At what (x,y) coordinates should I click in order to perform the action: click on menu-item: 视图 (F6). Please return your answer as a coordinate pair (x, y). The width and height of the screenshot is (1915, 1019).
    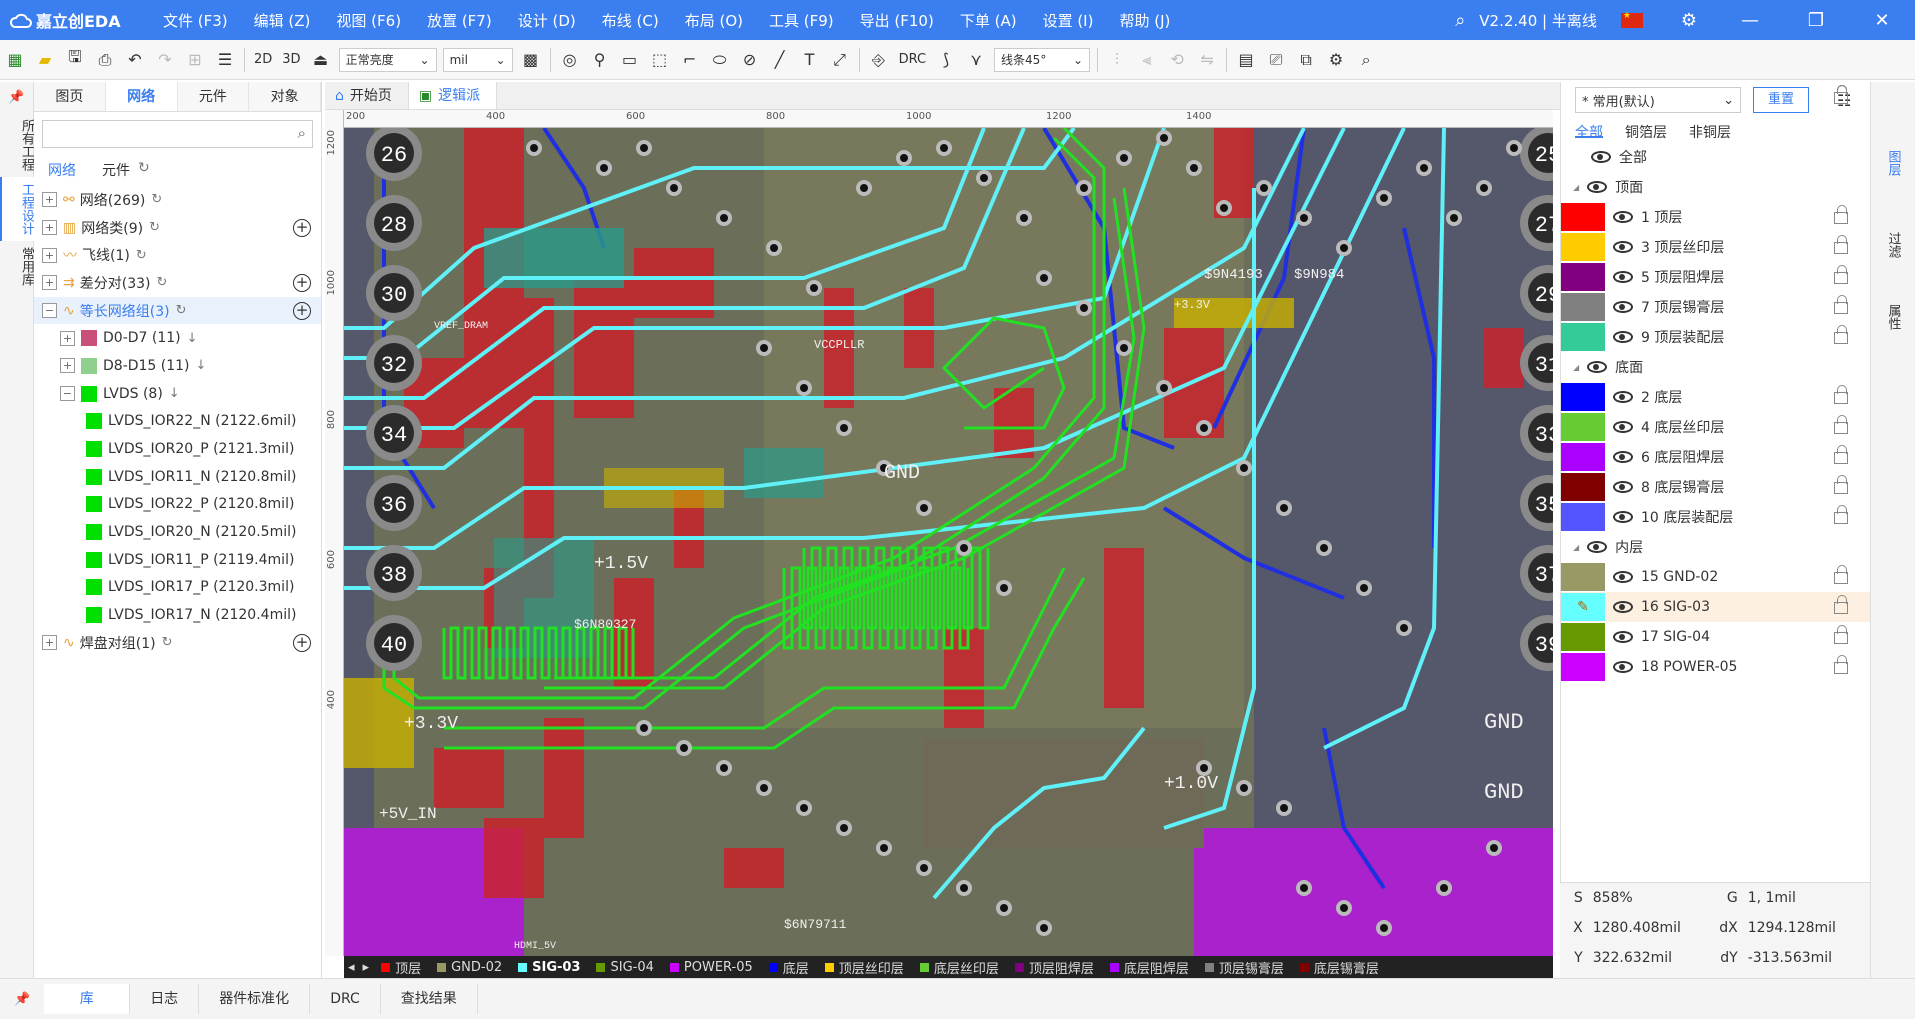
    Looking at the image, I should click on (368, 20).